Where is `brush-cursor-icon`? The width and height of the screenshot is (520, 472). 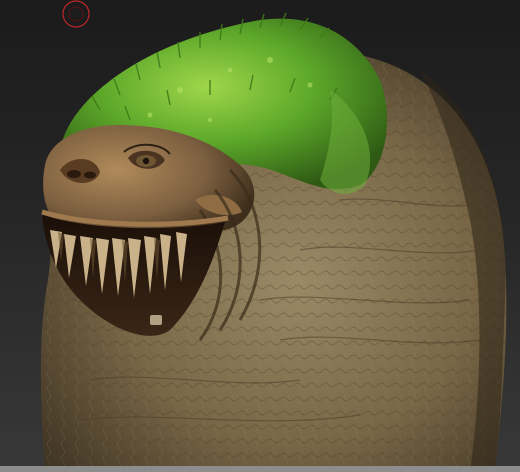
brush-cursor-icon is located at coordinates (76, 14).